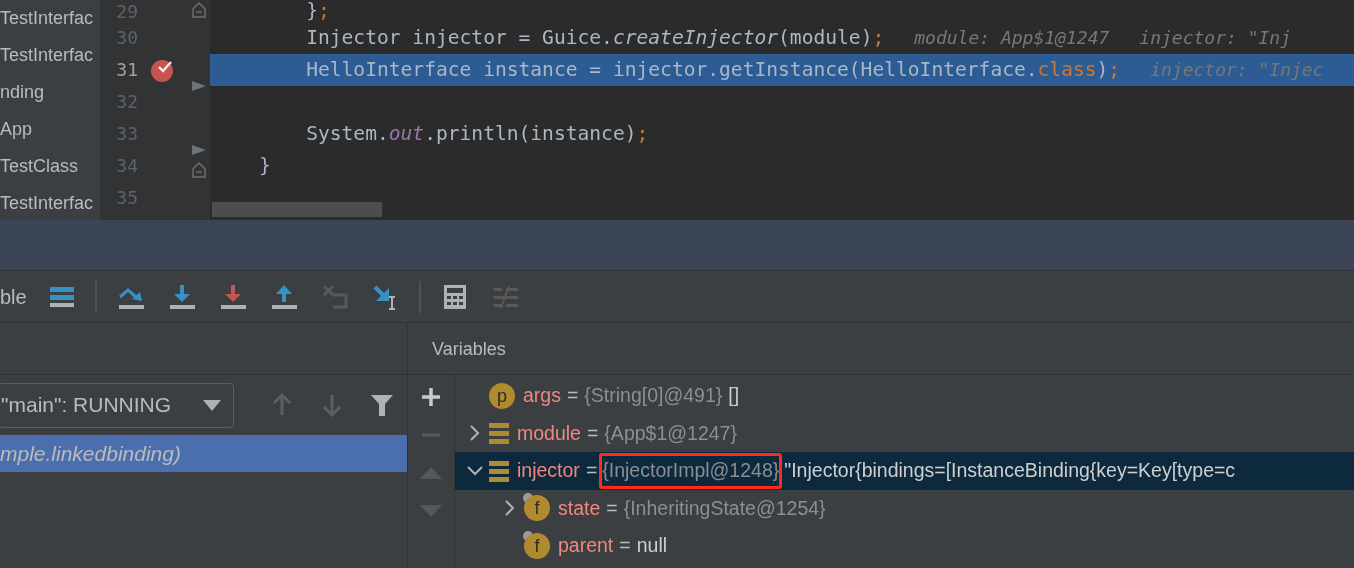 Image resolution: width=1354 pixels, height=568 pixels. Describe the element at coordinates (548, 471) in the screenshot. I see `variable-name: injector` at that location.